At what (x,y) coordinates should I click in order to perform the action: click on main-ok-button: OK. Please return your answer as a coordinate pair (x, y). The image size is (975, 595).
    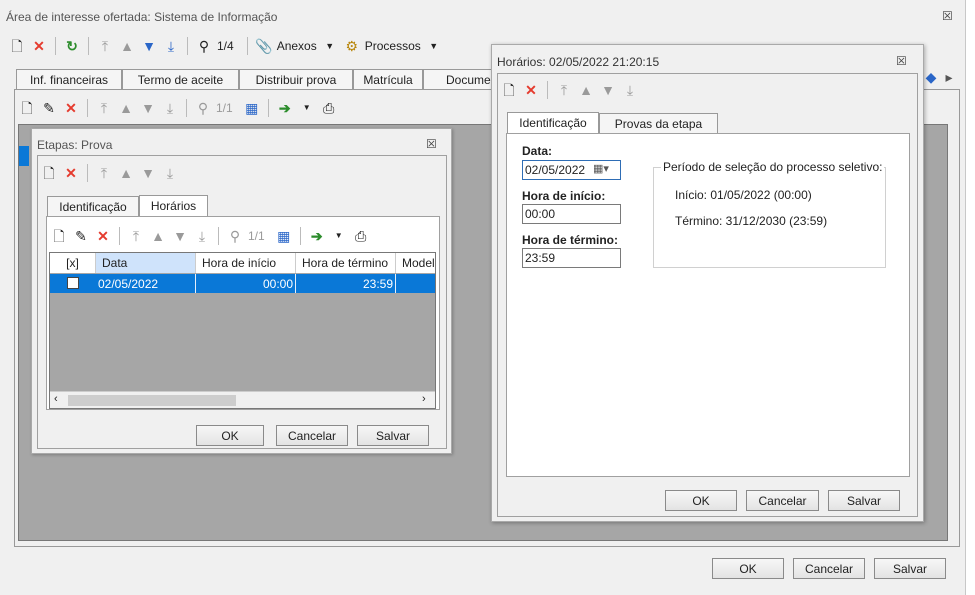
    Looking at the image, I should click on (748, 568).